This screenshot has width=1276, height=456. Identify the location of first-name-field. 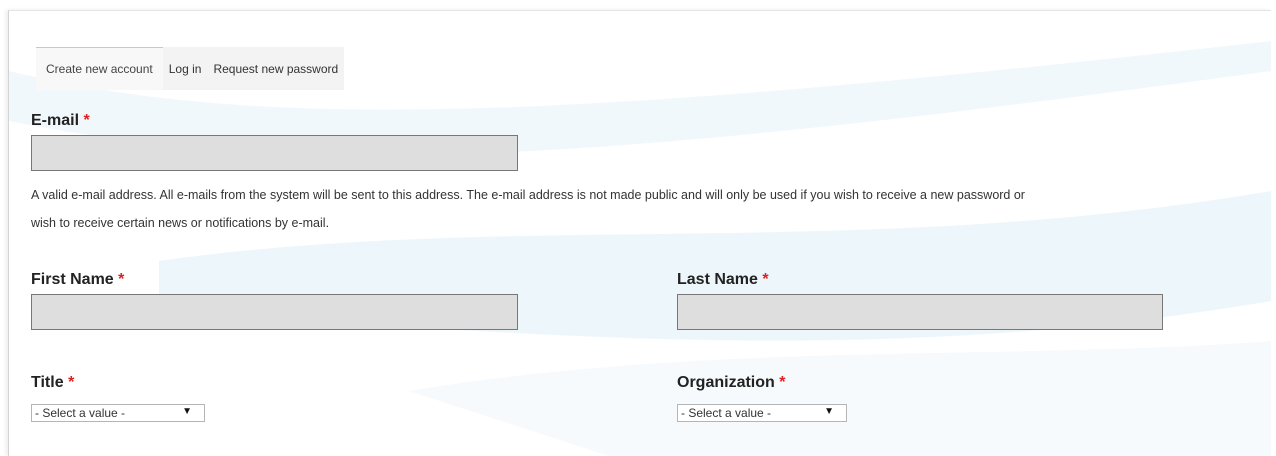
(274, 312).